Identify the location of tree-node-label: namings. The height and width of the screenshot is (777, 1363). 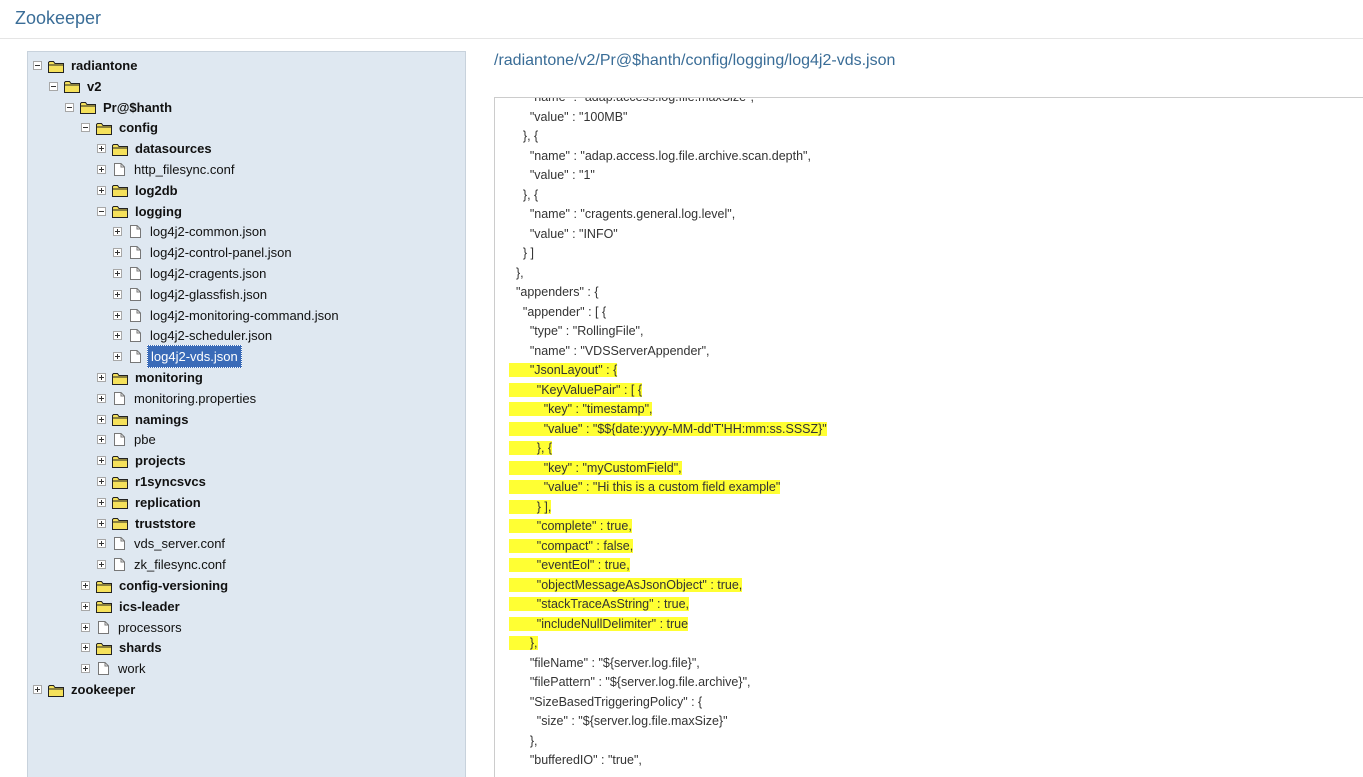
(161, 419).